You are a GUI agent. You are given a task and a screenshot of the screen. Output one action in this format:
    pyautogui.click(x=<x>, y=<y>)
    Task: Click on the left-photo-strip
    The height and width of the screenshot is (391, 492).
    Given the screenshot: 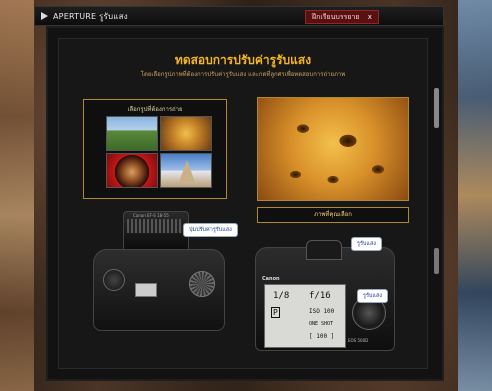 What is the action you would take?
    pyautogui.click(x=17, y=195)
    